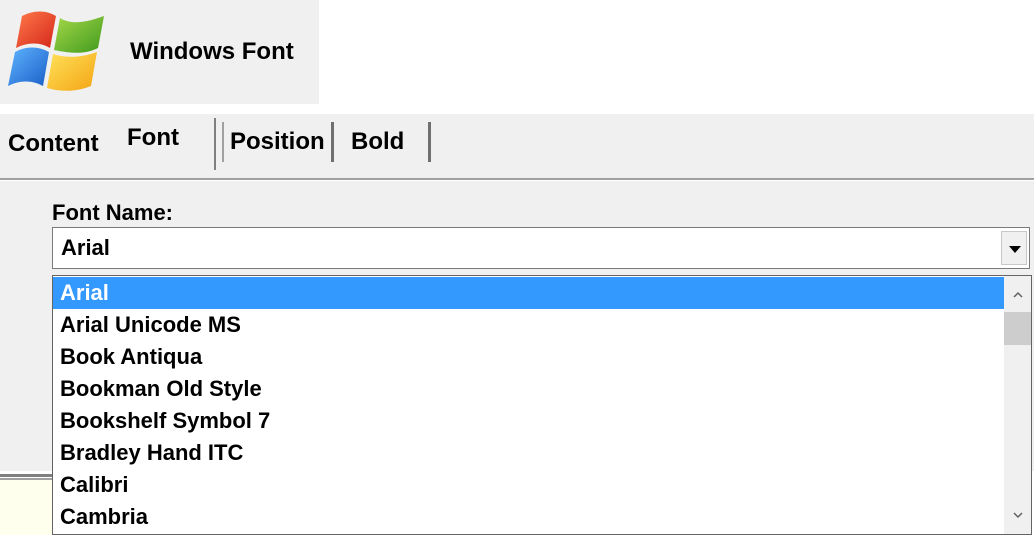  What do you see at coordinates (26, 507) in the screenshot?
I see `status-area` at bounding box center [26, 507].